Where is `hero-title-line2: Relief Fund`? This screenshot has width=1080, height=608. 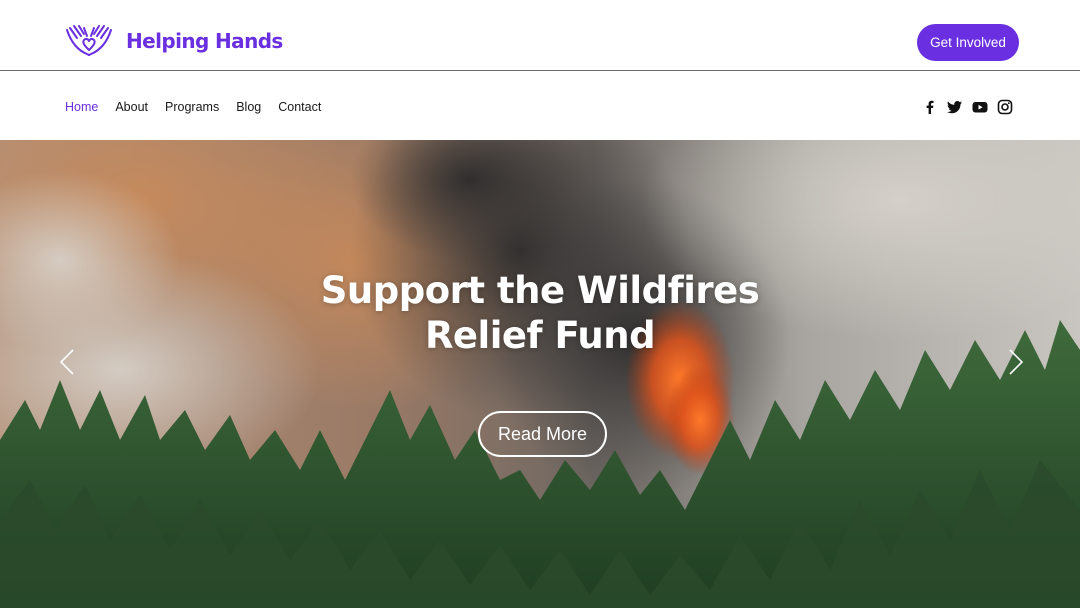
hero-title-line2: Relief Fund is located at coordinates (540, 335).